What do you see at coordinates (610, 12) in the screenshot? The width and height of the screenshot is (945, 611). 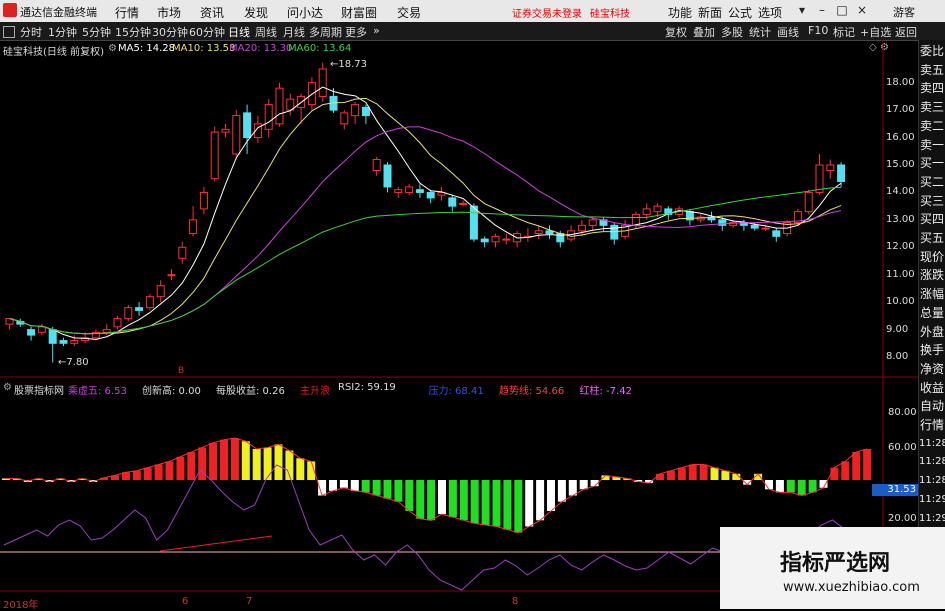 I see `stock-link: 硅宝科技` at bounding box center [610, 12].